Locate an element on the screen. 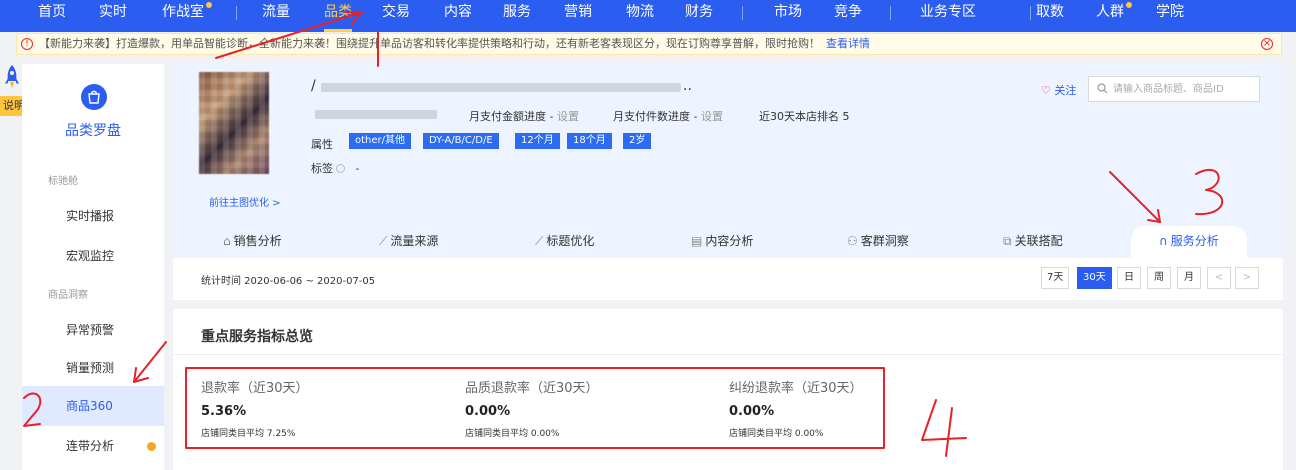  metric-average: 店铺同类目平均 7.25% is located at coordinates (248, 434).